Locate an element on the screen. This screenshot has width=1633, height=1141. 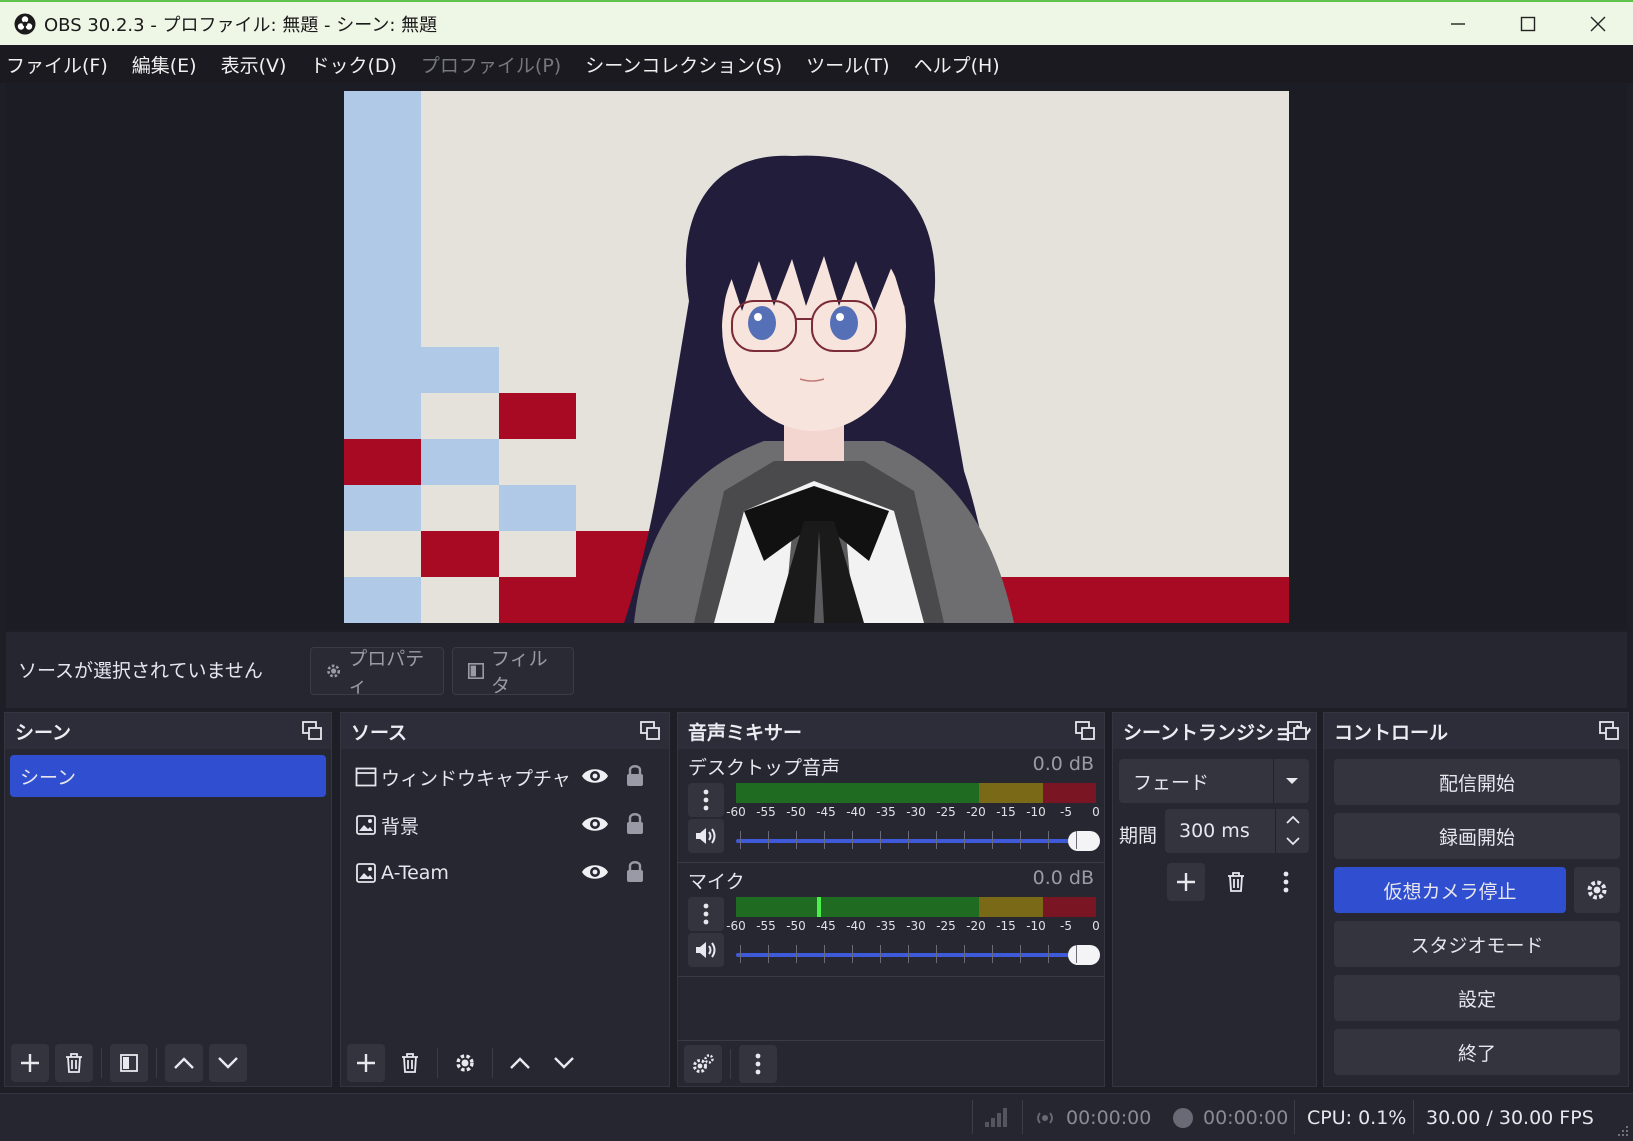
settings-button: 設定 is located at coordinates (1477, 998).